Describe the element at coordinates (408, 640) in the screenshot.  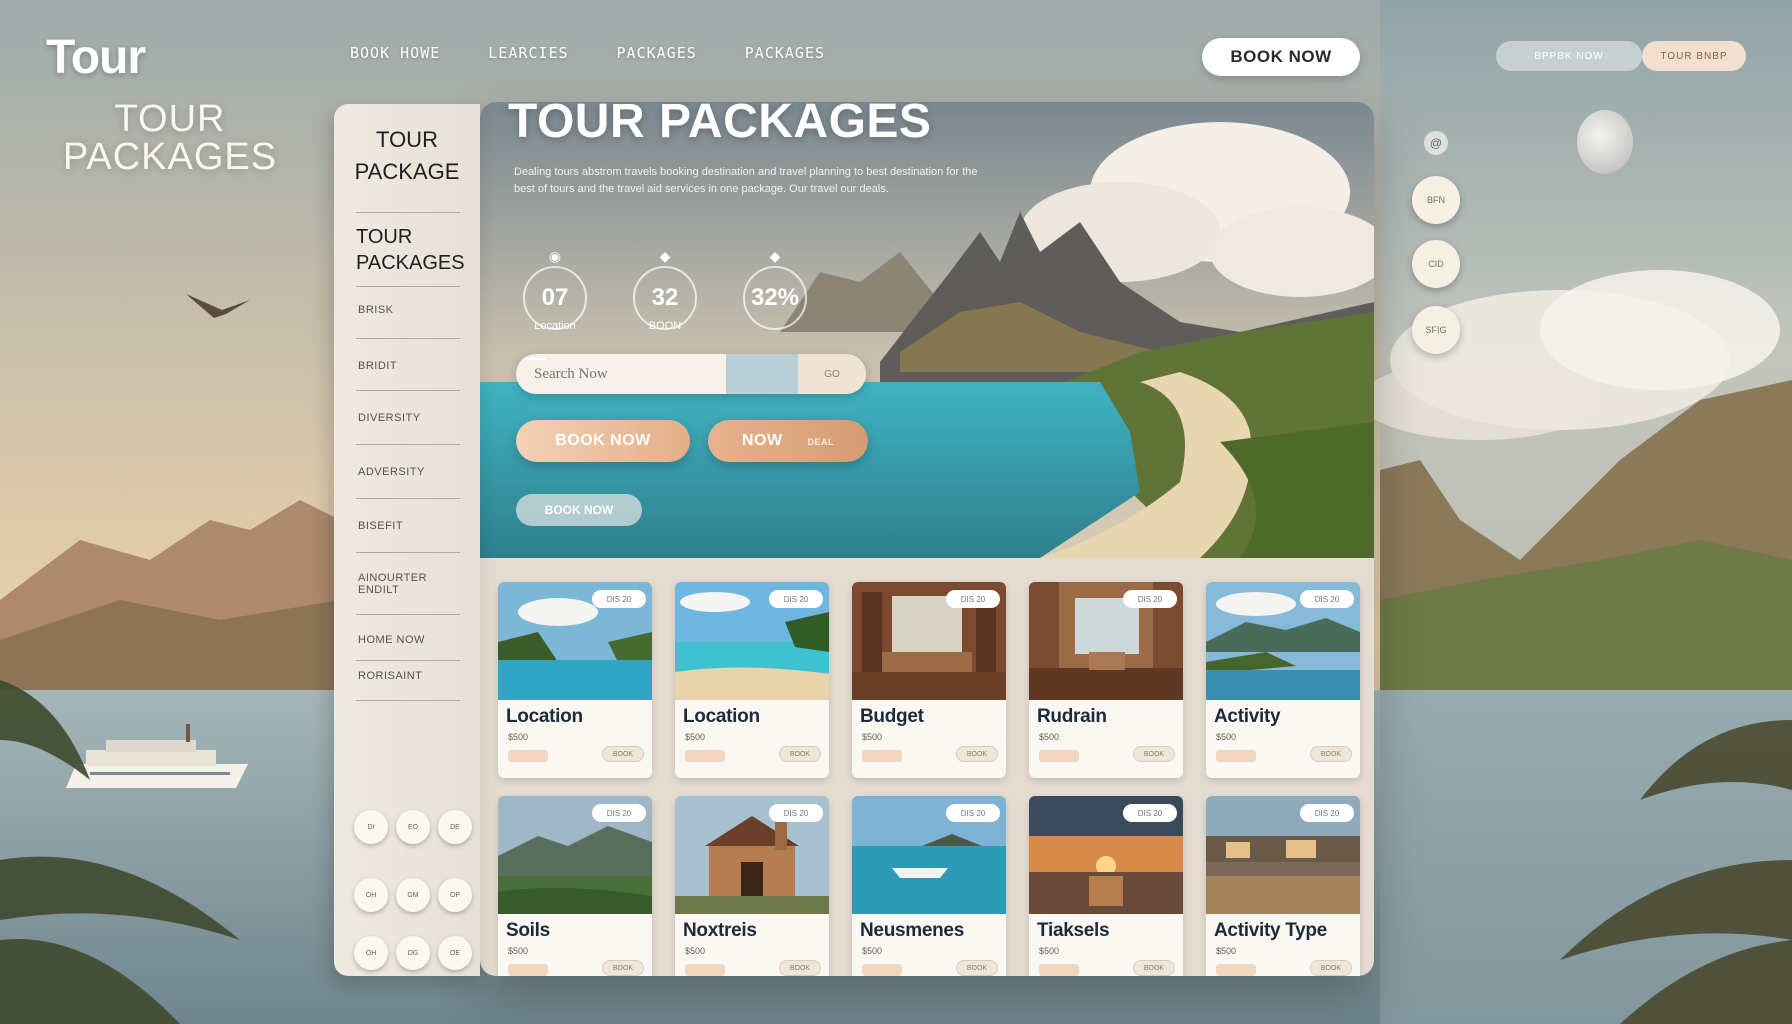
I see `sidebar-item-home-now: HOME NOW` at that location.